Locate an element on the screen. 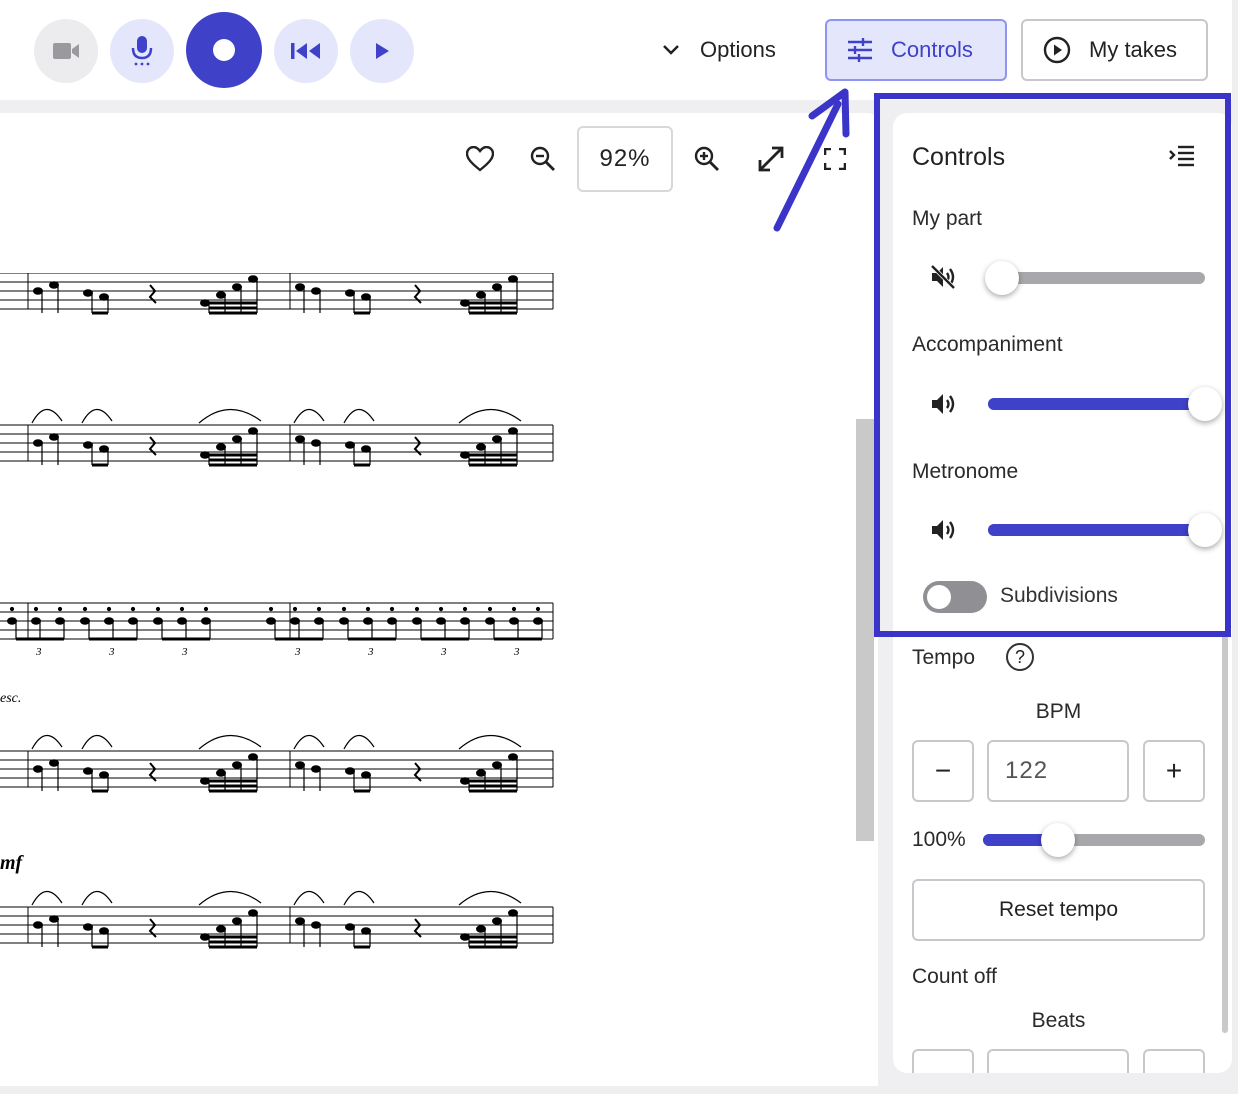  tempo-percent-label: 100% is located at coordinates (939, 839).